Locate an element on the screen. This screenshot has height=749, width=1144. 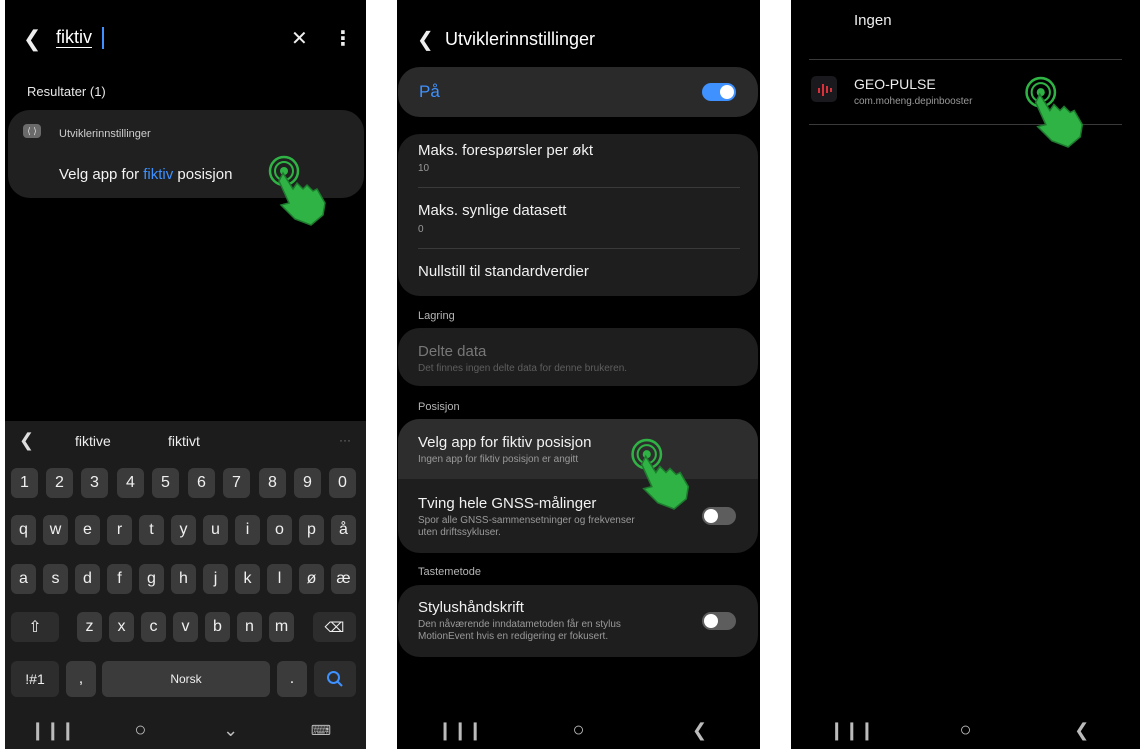
more-suggestions-icon: ··· is located at coordinates (345, 440).